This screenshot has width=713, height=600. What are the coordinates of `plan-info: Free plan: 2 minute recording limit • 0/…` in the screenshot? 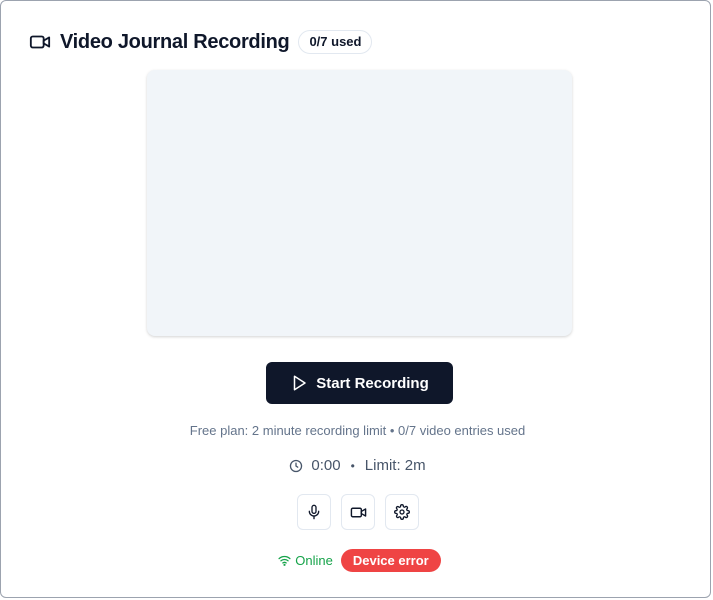 It's located at (357, 430).